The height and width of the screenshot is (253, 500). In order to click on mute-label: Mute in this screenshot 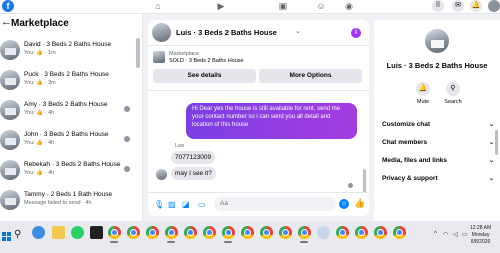, I will do `click(423, 102)`.